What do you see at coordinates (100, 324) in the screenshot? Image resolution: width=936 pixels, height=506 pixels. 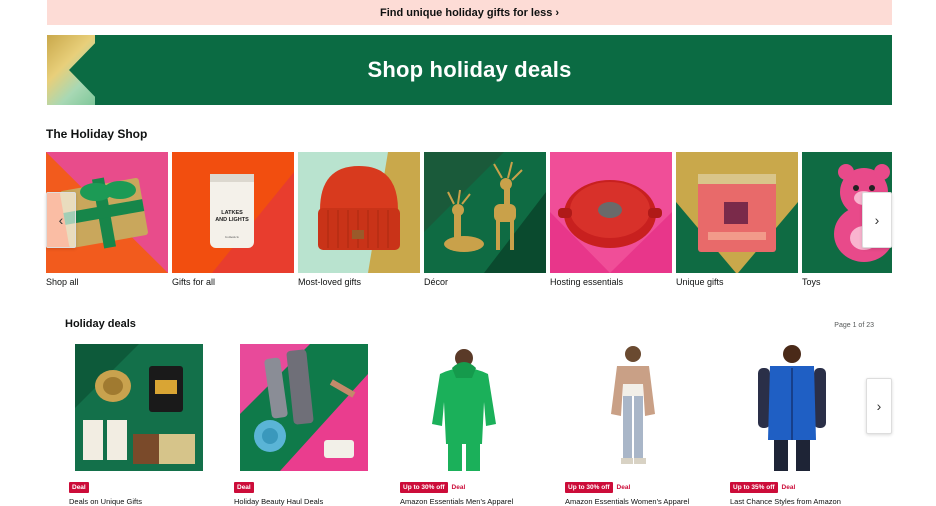 I see `holiday-deals-title: Holiday deals` at bounding box center [100, 324].